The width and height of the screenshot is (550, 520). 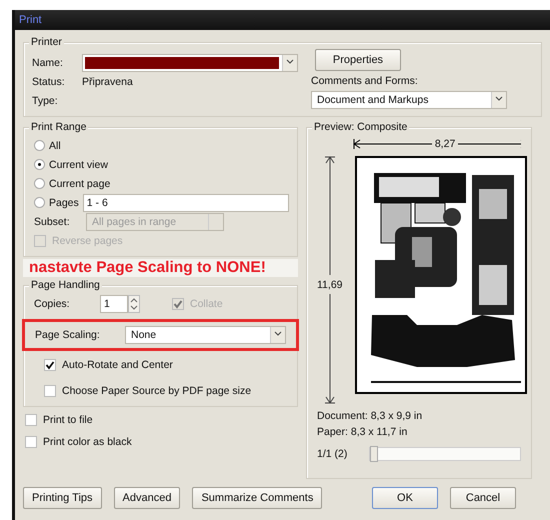 What do you see at coordinates (329, 285) in the screenshot?
I see `page-height-label: 11,69` at bounding box center [329, 285].